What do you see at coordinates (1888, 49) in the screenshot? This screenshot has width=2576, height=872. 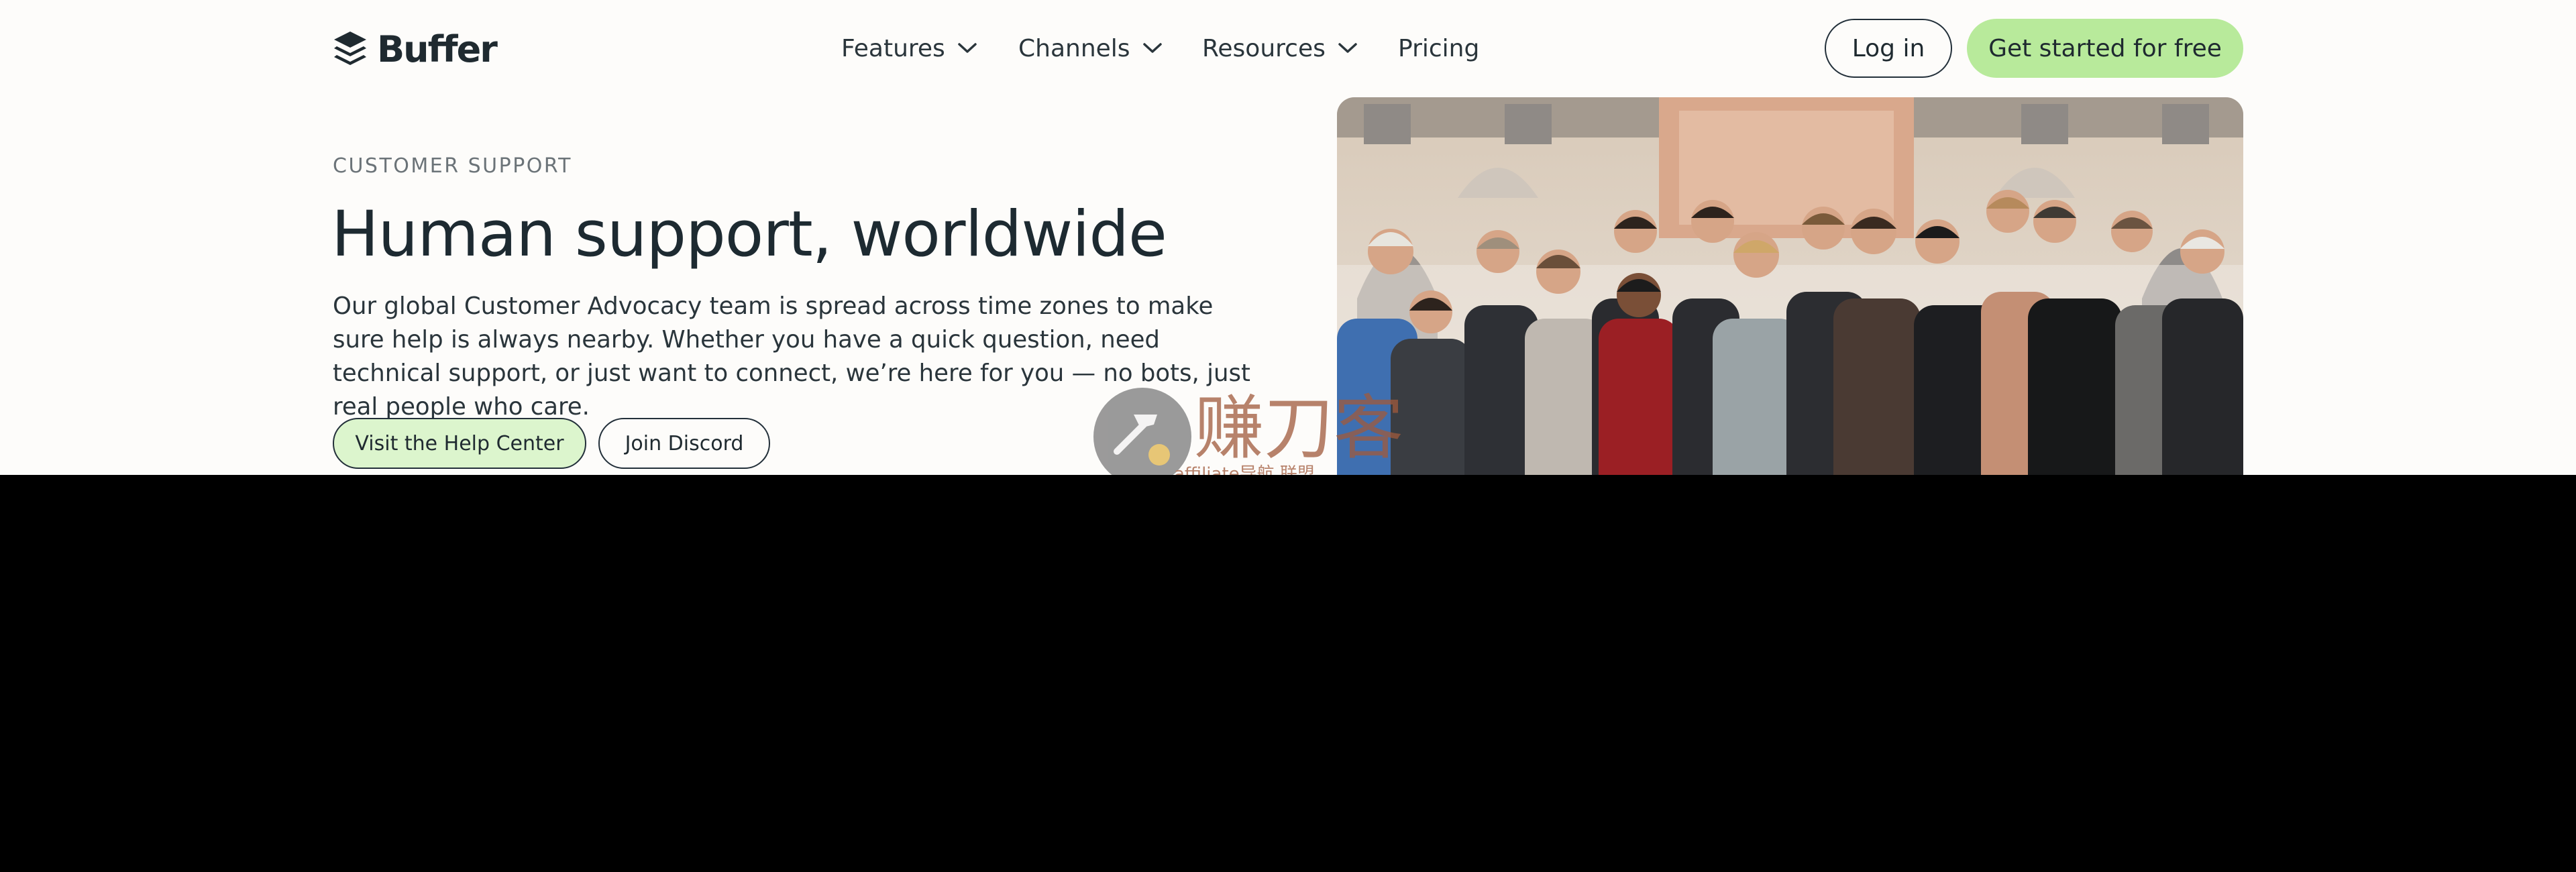 I see `login-button: Log in` at bounding box center [1888, 49].